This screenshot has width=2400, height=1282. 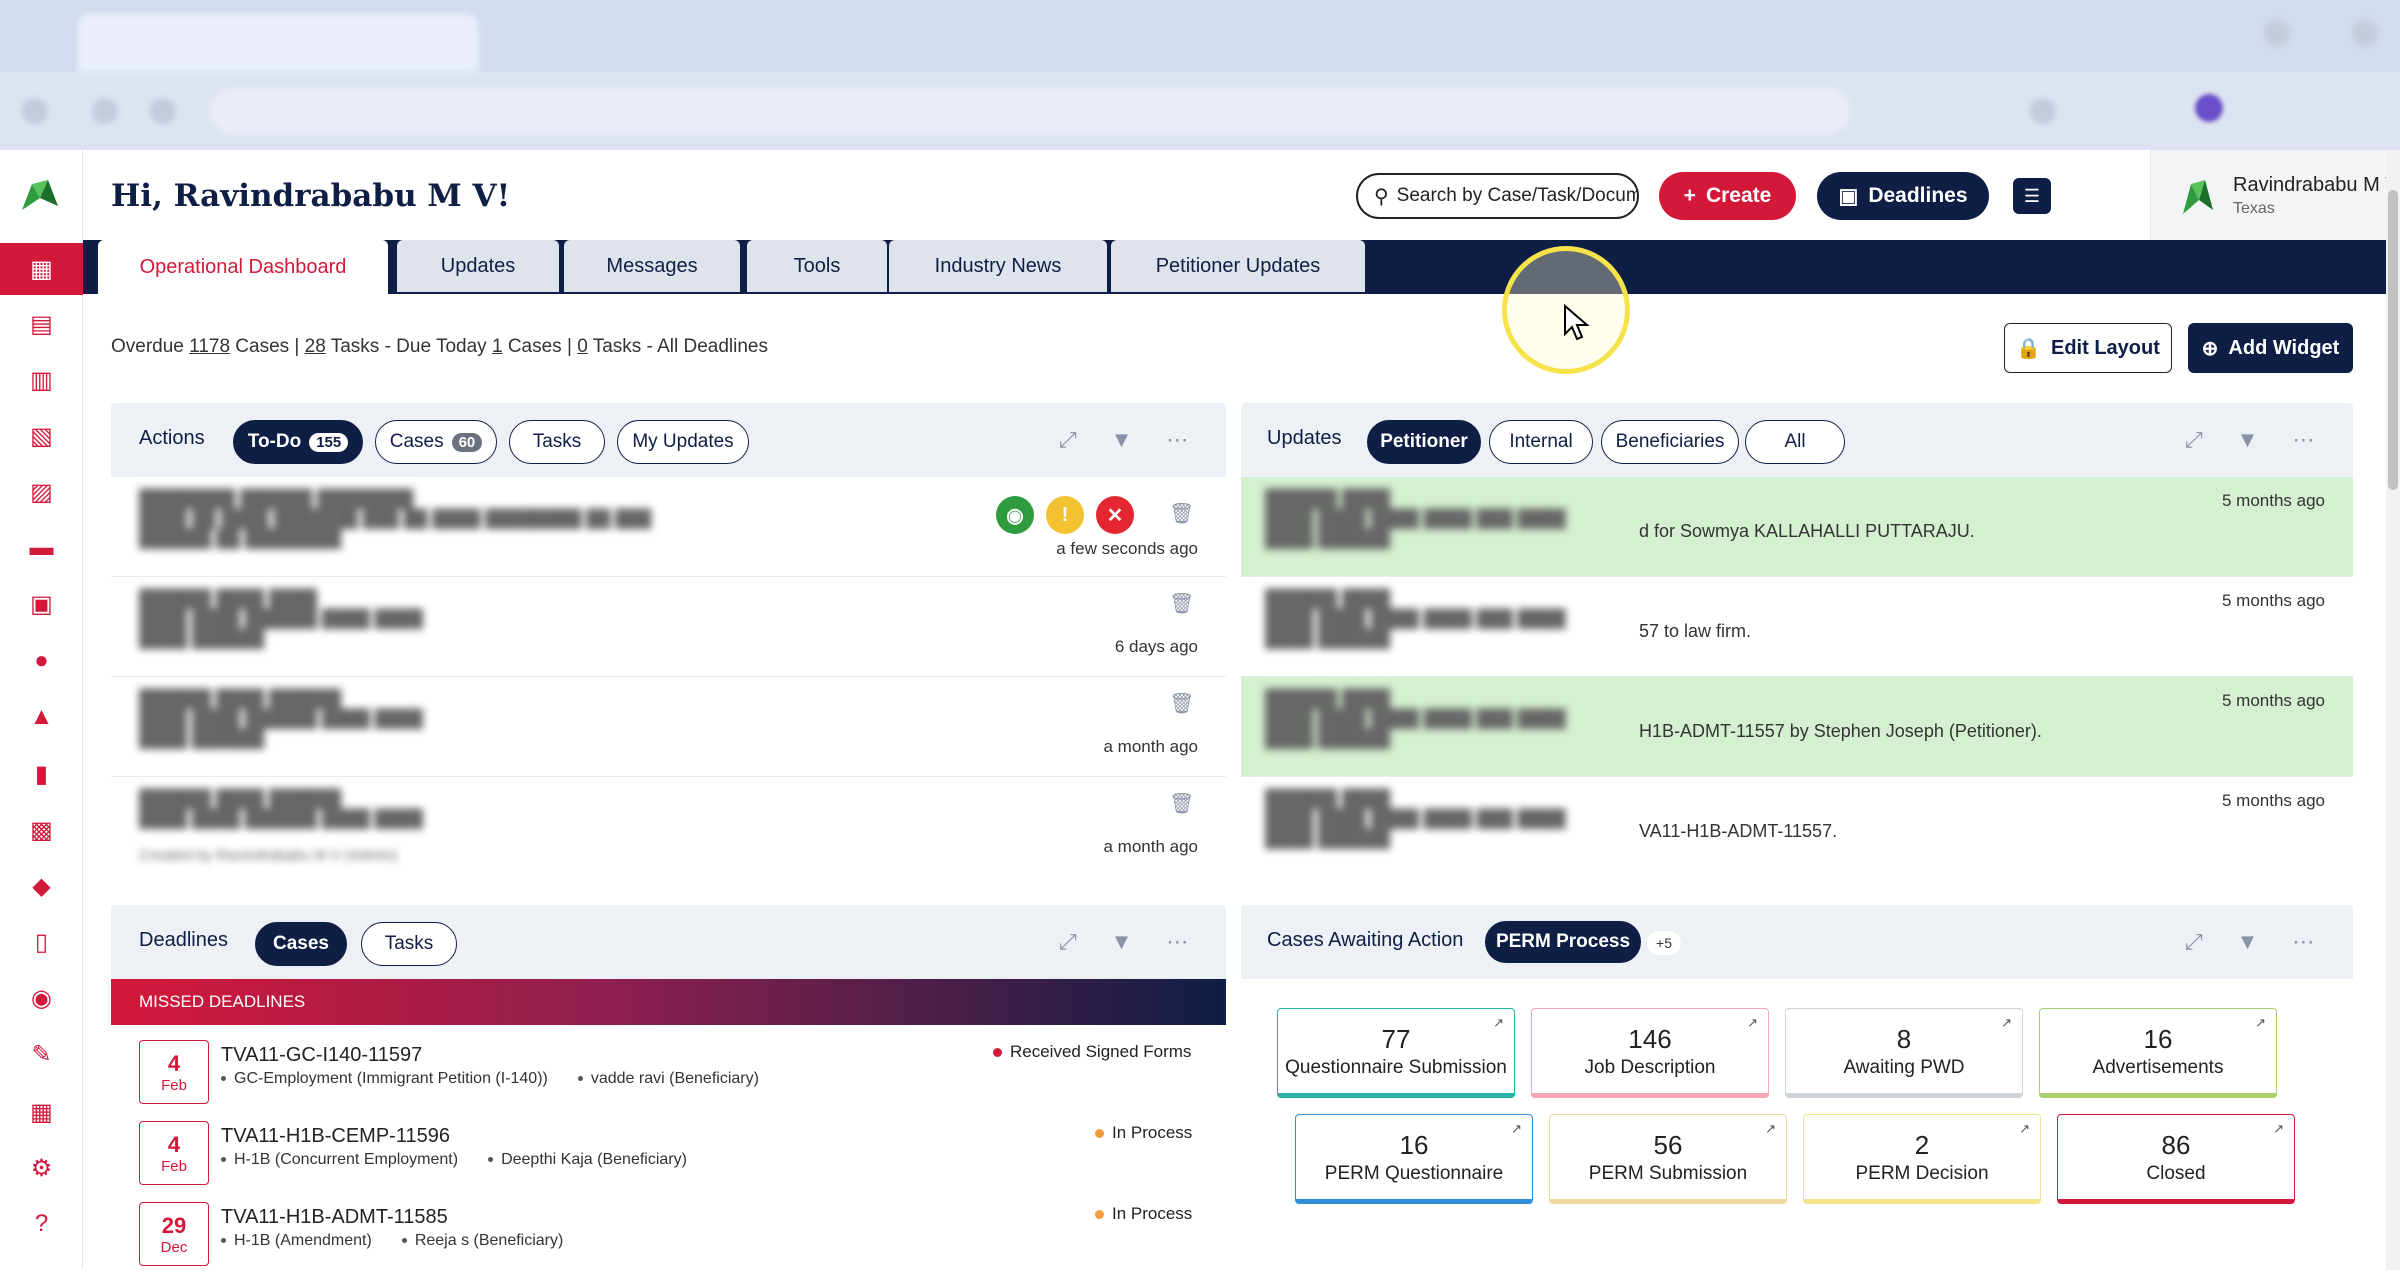 I want to click on back-icon, so click(x=35, y=111).